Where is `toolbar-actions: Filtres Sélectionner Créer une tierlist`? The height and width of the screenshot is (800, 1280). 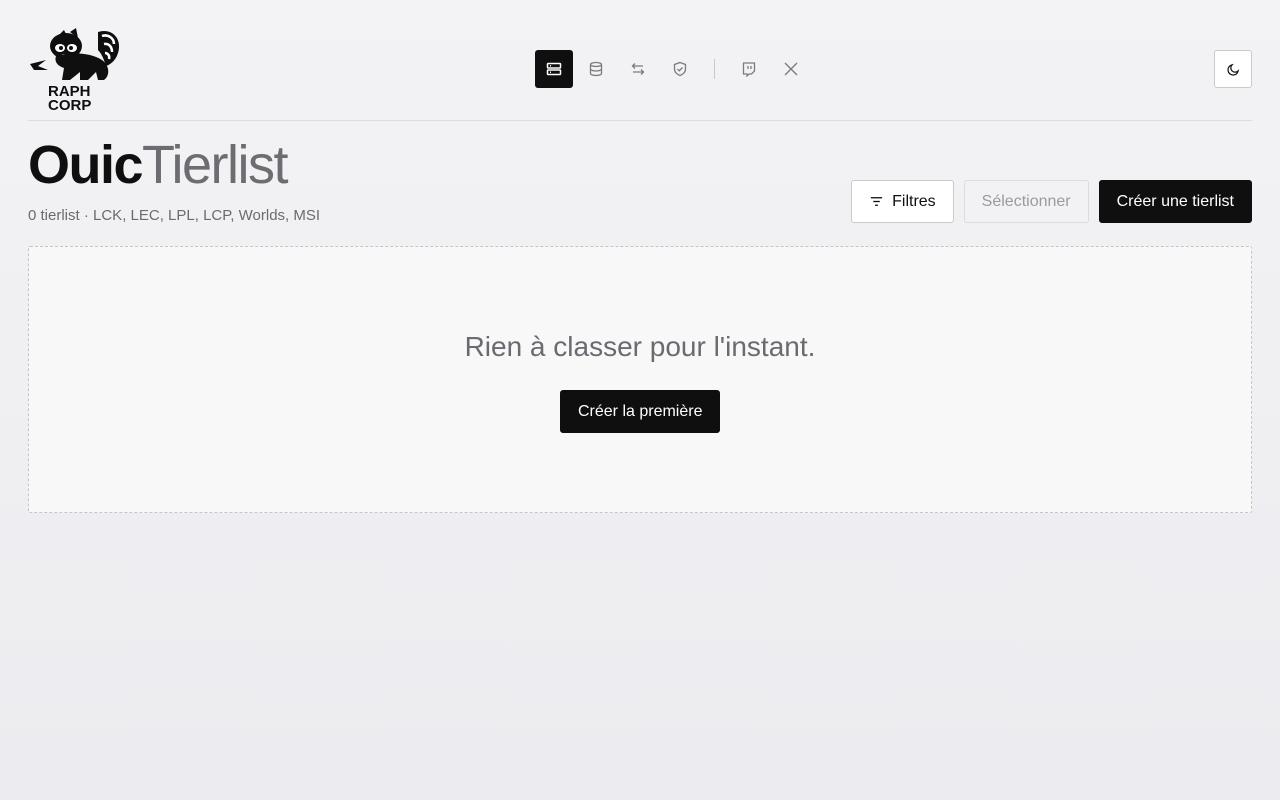 toolbar-actions: Filtres Sélectionner Créer une tierlist is located at coordinates (1051, 201).